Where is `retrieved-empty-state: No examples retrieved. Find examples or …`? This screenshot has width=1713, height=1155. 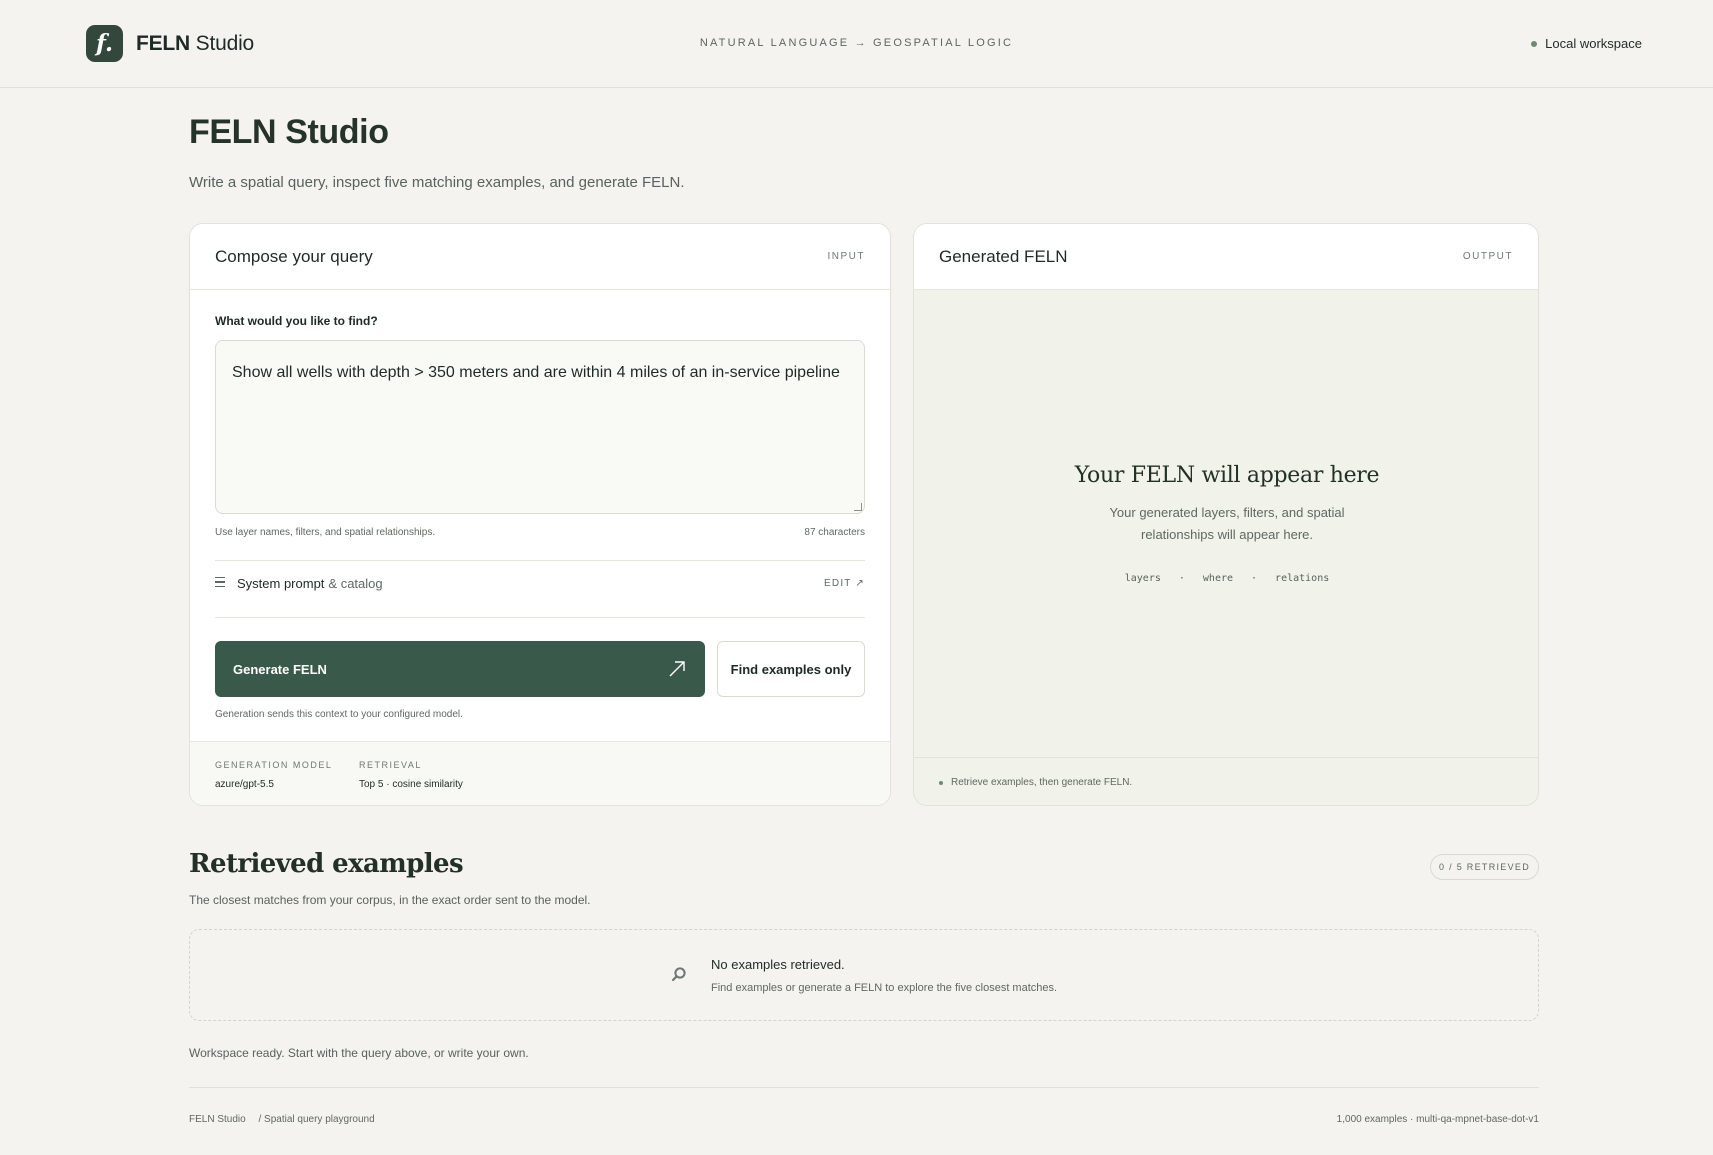
retrieved-empty-state: No examples retrieved. Find examples or … is located at coordinates (864, 975).